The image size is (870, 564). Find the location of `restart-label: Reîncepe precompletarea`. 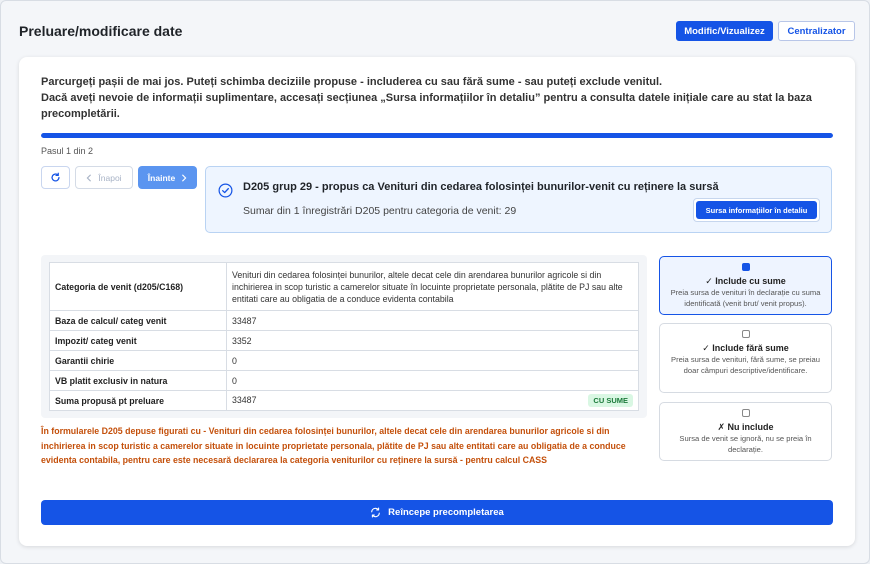

restart-label: Reîncepe precompletarea is located at coordinates (446, 512).